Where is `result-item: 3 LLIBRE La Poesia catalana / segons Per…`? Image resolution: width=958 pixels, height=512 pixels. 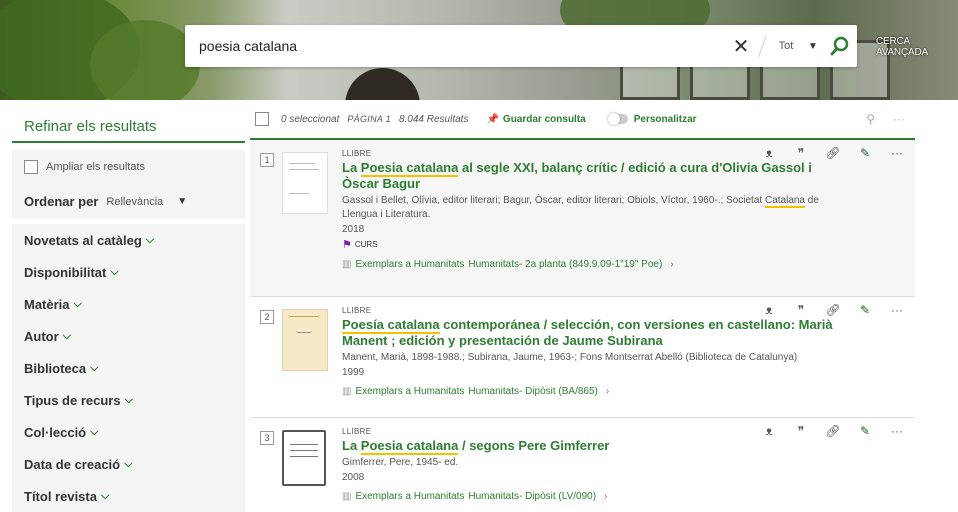
result-item: 3 LLIBRE La Poesia catalana / segons Per… is located at coordinates (582, 465).